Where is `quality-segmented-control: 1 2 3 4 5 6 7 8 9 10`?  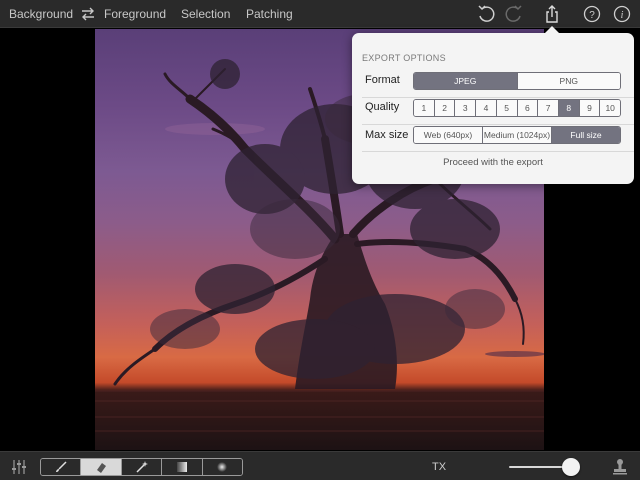
quality-segmented-control: 1 2 3 4 5 6 7 8 9 10 is located at coordinates (517, 108).